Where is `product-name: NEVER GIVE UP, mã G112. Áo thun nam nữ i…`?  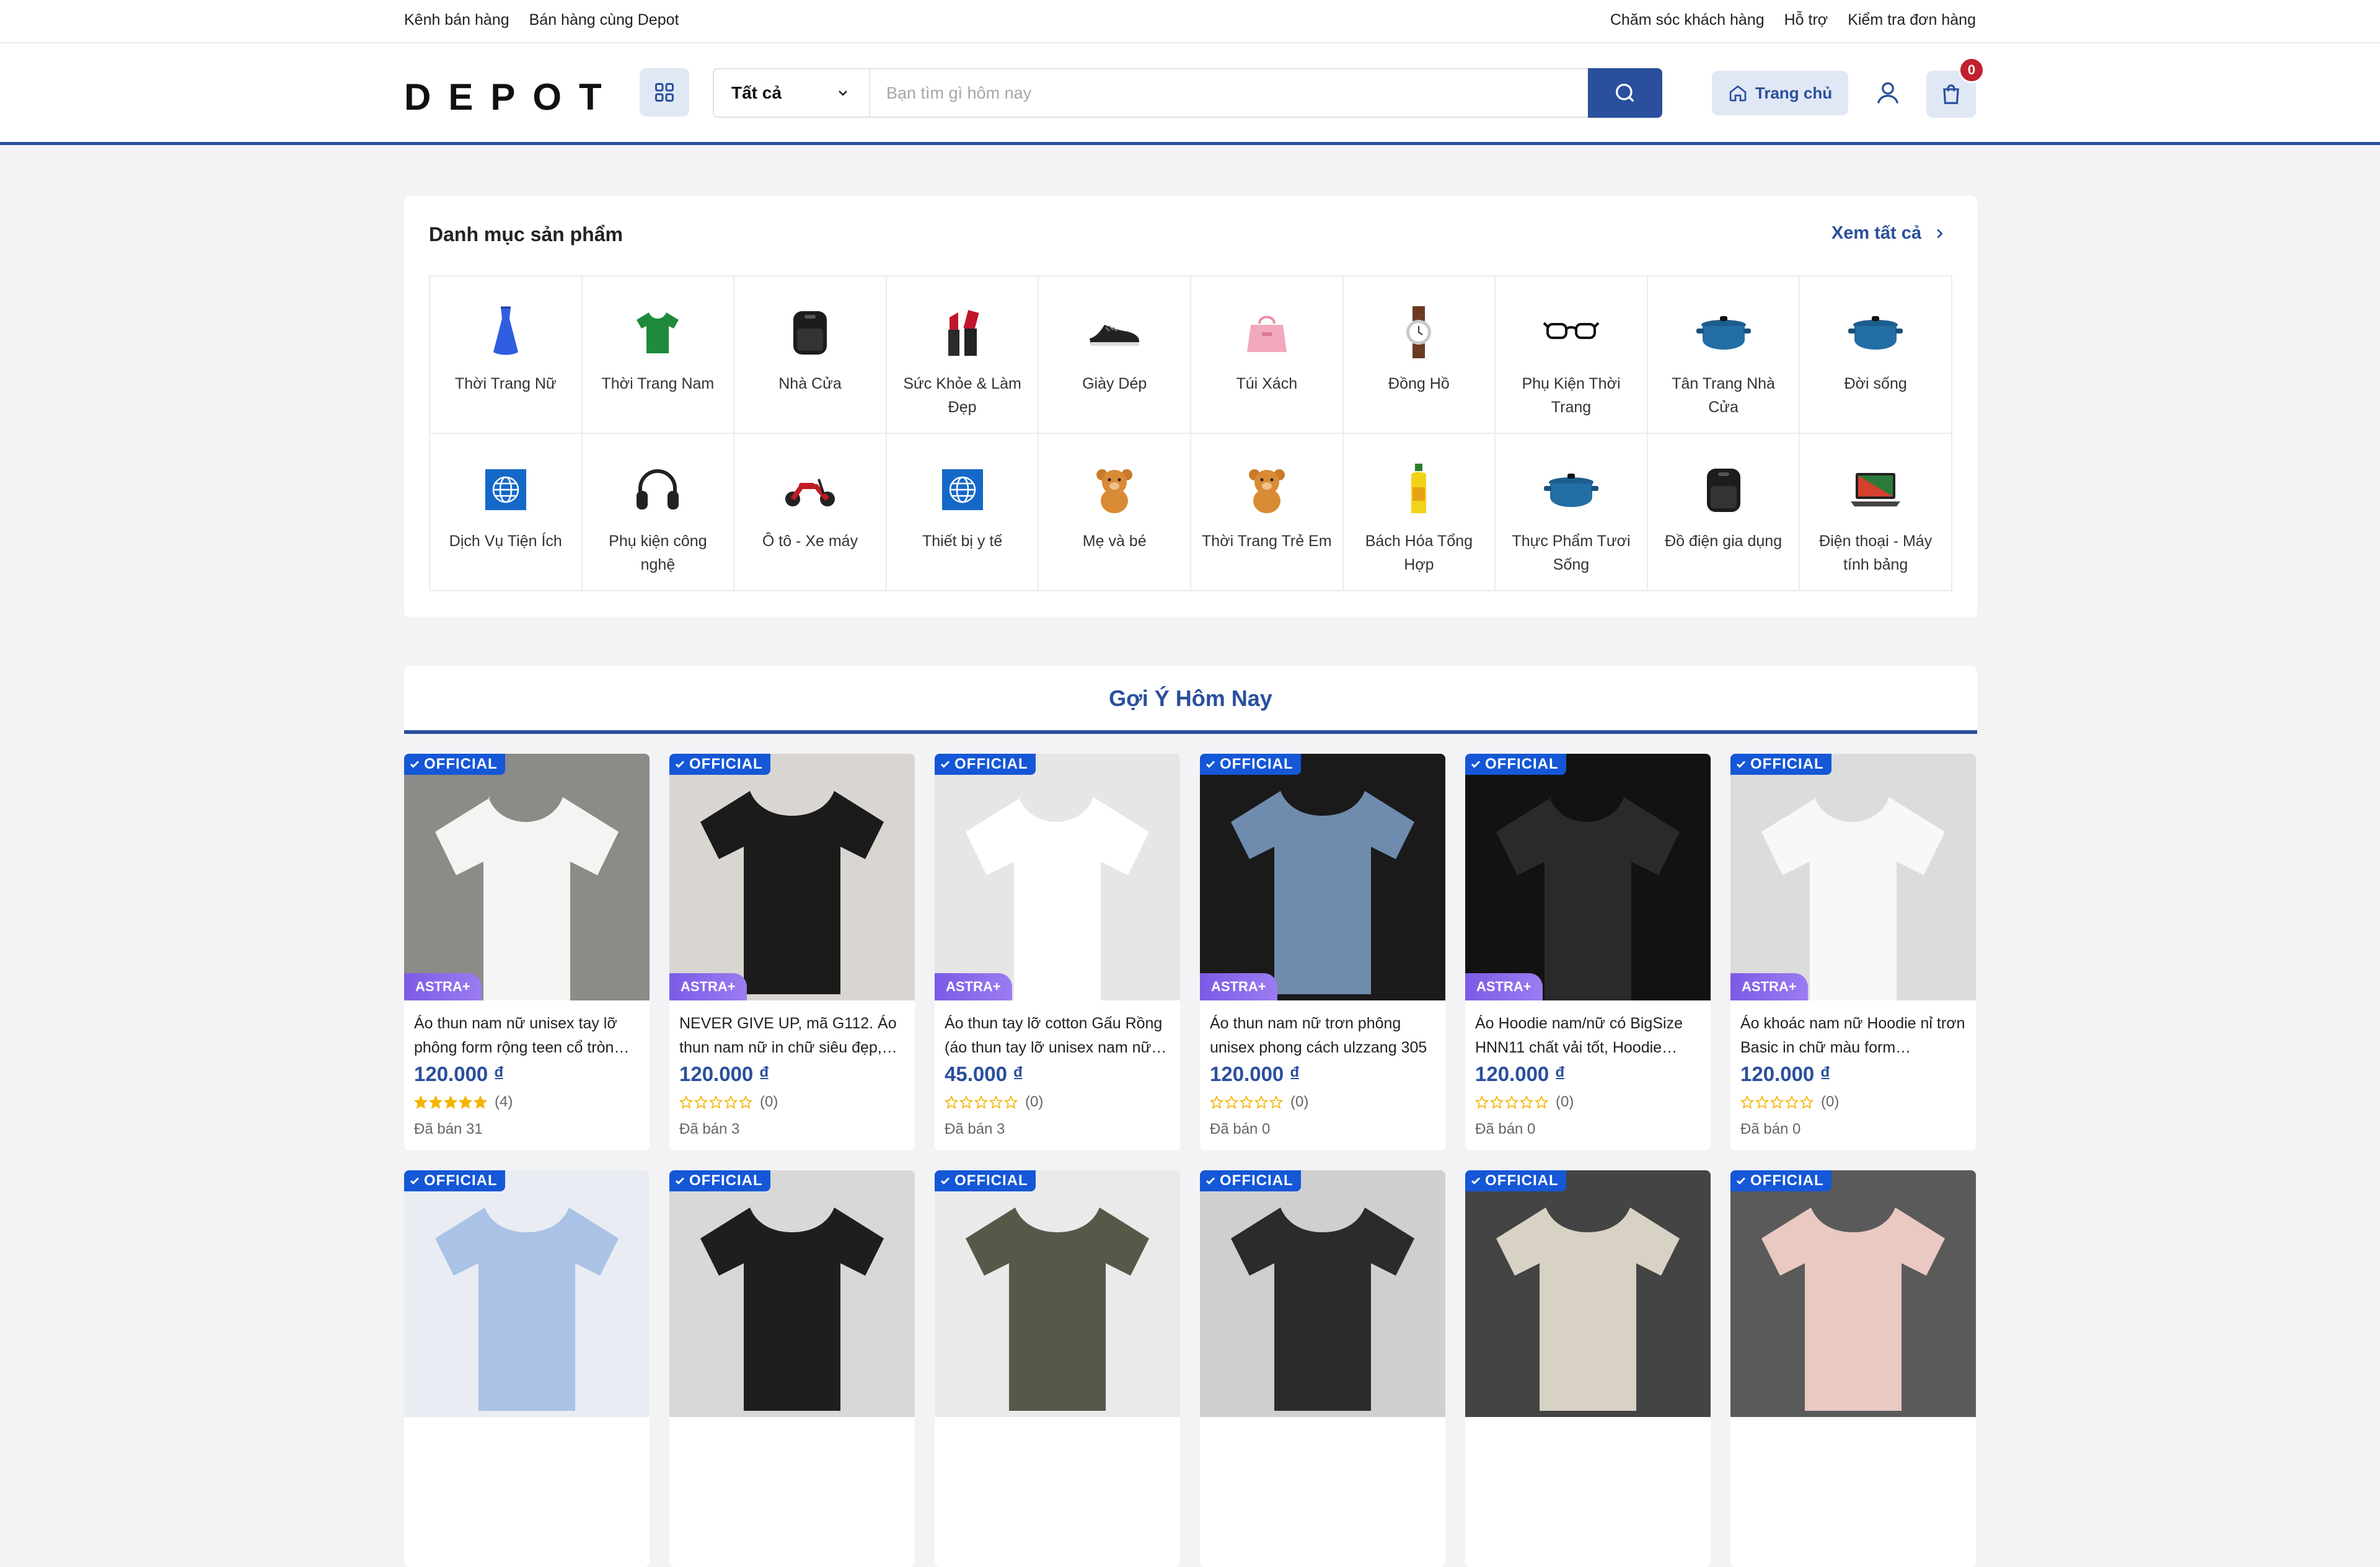
product-name: NEVER GIVE UP, mã G112. Áo thun nam nữ i… is located at coordinates (792, 1036).